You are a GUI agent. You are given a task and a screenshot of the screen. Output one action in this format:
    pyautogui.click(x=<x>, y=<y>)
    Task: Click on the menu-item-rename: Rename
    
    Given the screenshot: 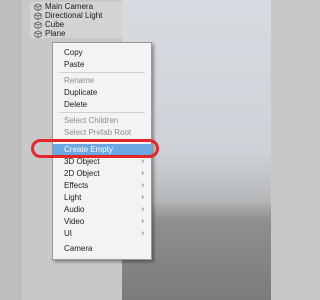 What is the action you would take?
    pyautogui.click(x=102, y=80)
    